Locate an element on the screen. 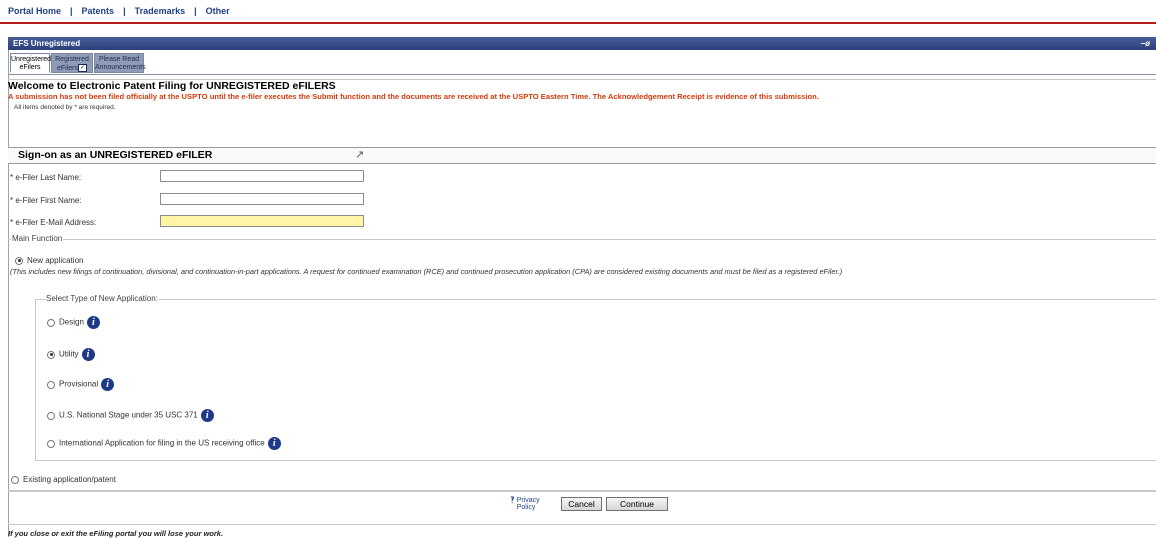 This screenshot has height=538, width=1156. design-label: Design is located at coordinates (71, 322).